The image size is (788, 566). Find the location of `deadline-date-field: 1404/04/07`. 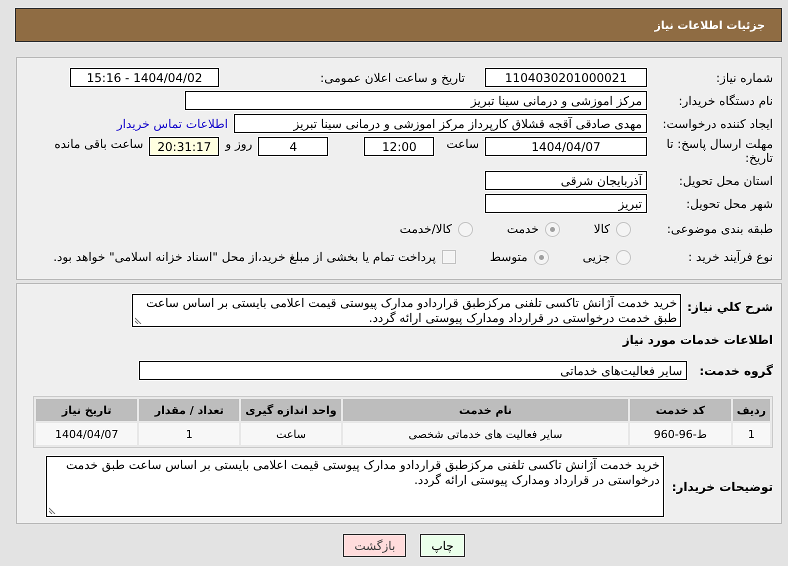

deadline-date-field: 1404/04/07 is located at coordinates (566, 146).